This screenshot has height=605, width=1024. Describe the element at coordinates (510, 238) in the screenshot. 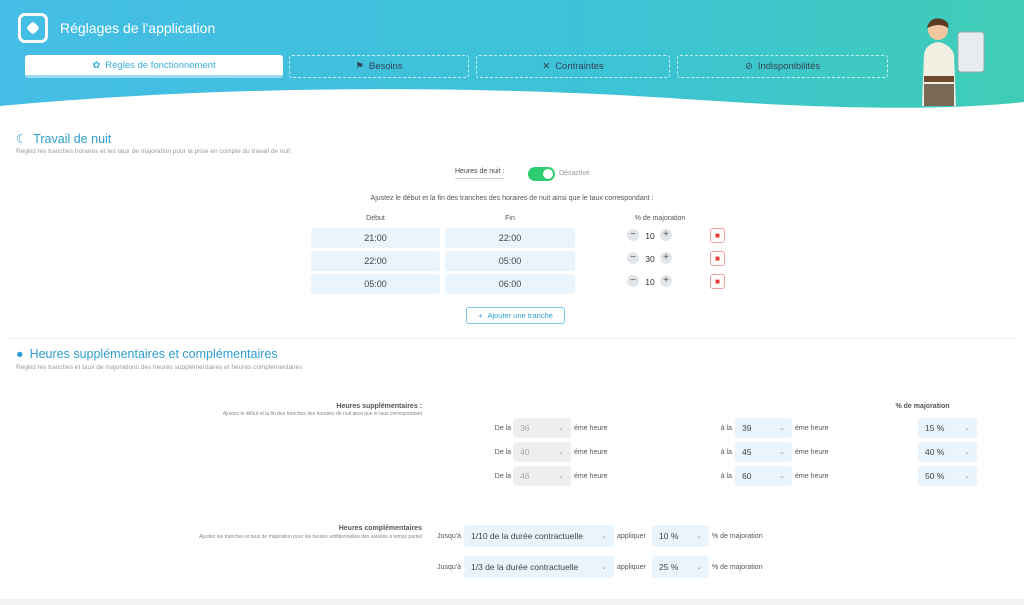

I see `night-end-input: 22:00` at that location.